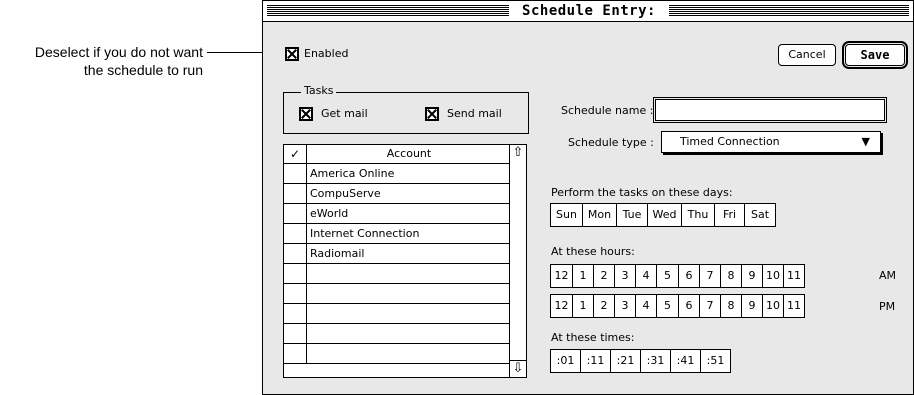  Describe the element at coordinates (655, 361) in the screenshot. I see `minute-toggle: :31` at that location.